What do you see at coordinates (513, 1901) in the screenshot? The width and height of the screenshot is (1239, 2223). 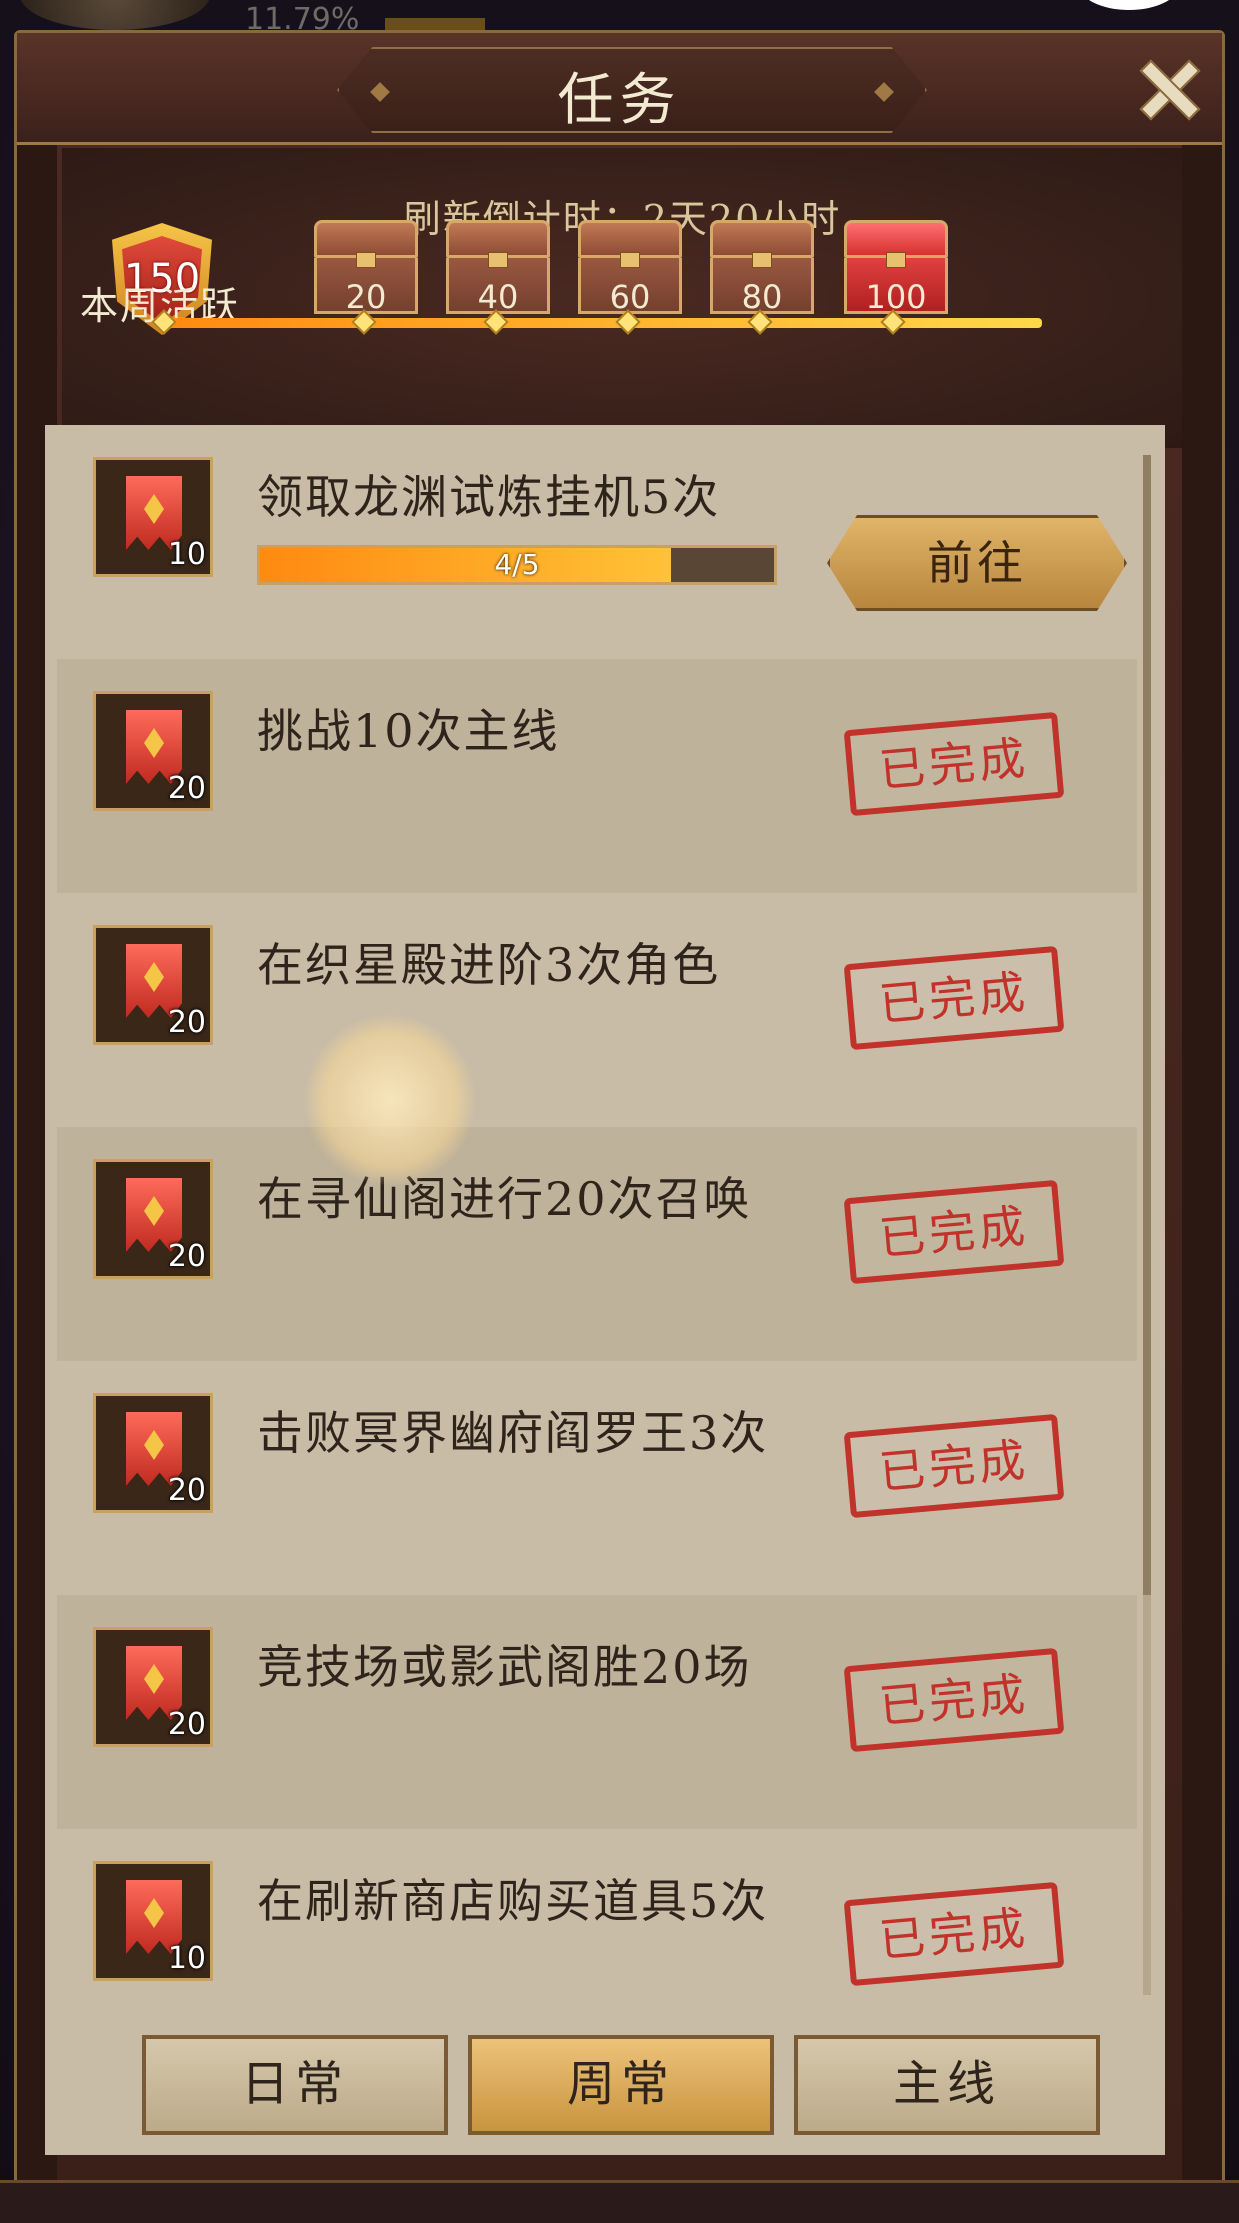 I see `task-title: 在刷新商店购买道具5次` at bounding box center [513, 1901].